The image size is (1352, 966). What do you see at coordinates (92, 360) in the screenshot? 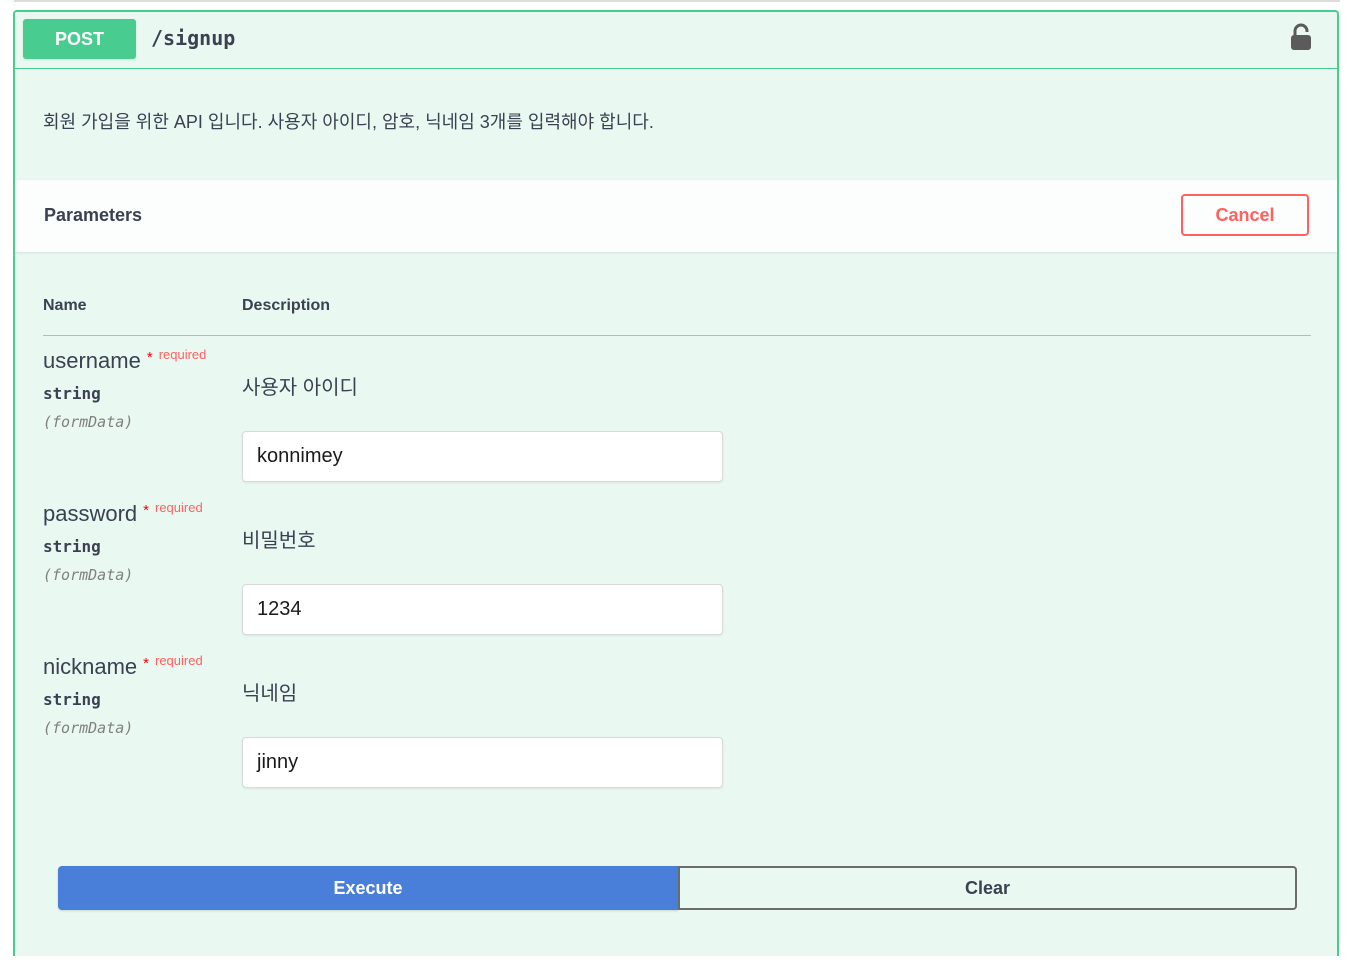
I see `param-name: username` at bounding box center [92, 360].